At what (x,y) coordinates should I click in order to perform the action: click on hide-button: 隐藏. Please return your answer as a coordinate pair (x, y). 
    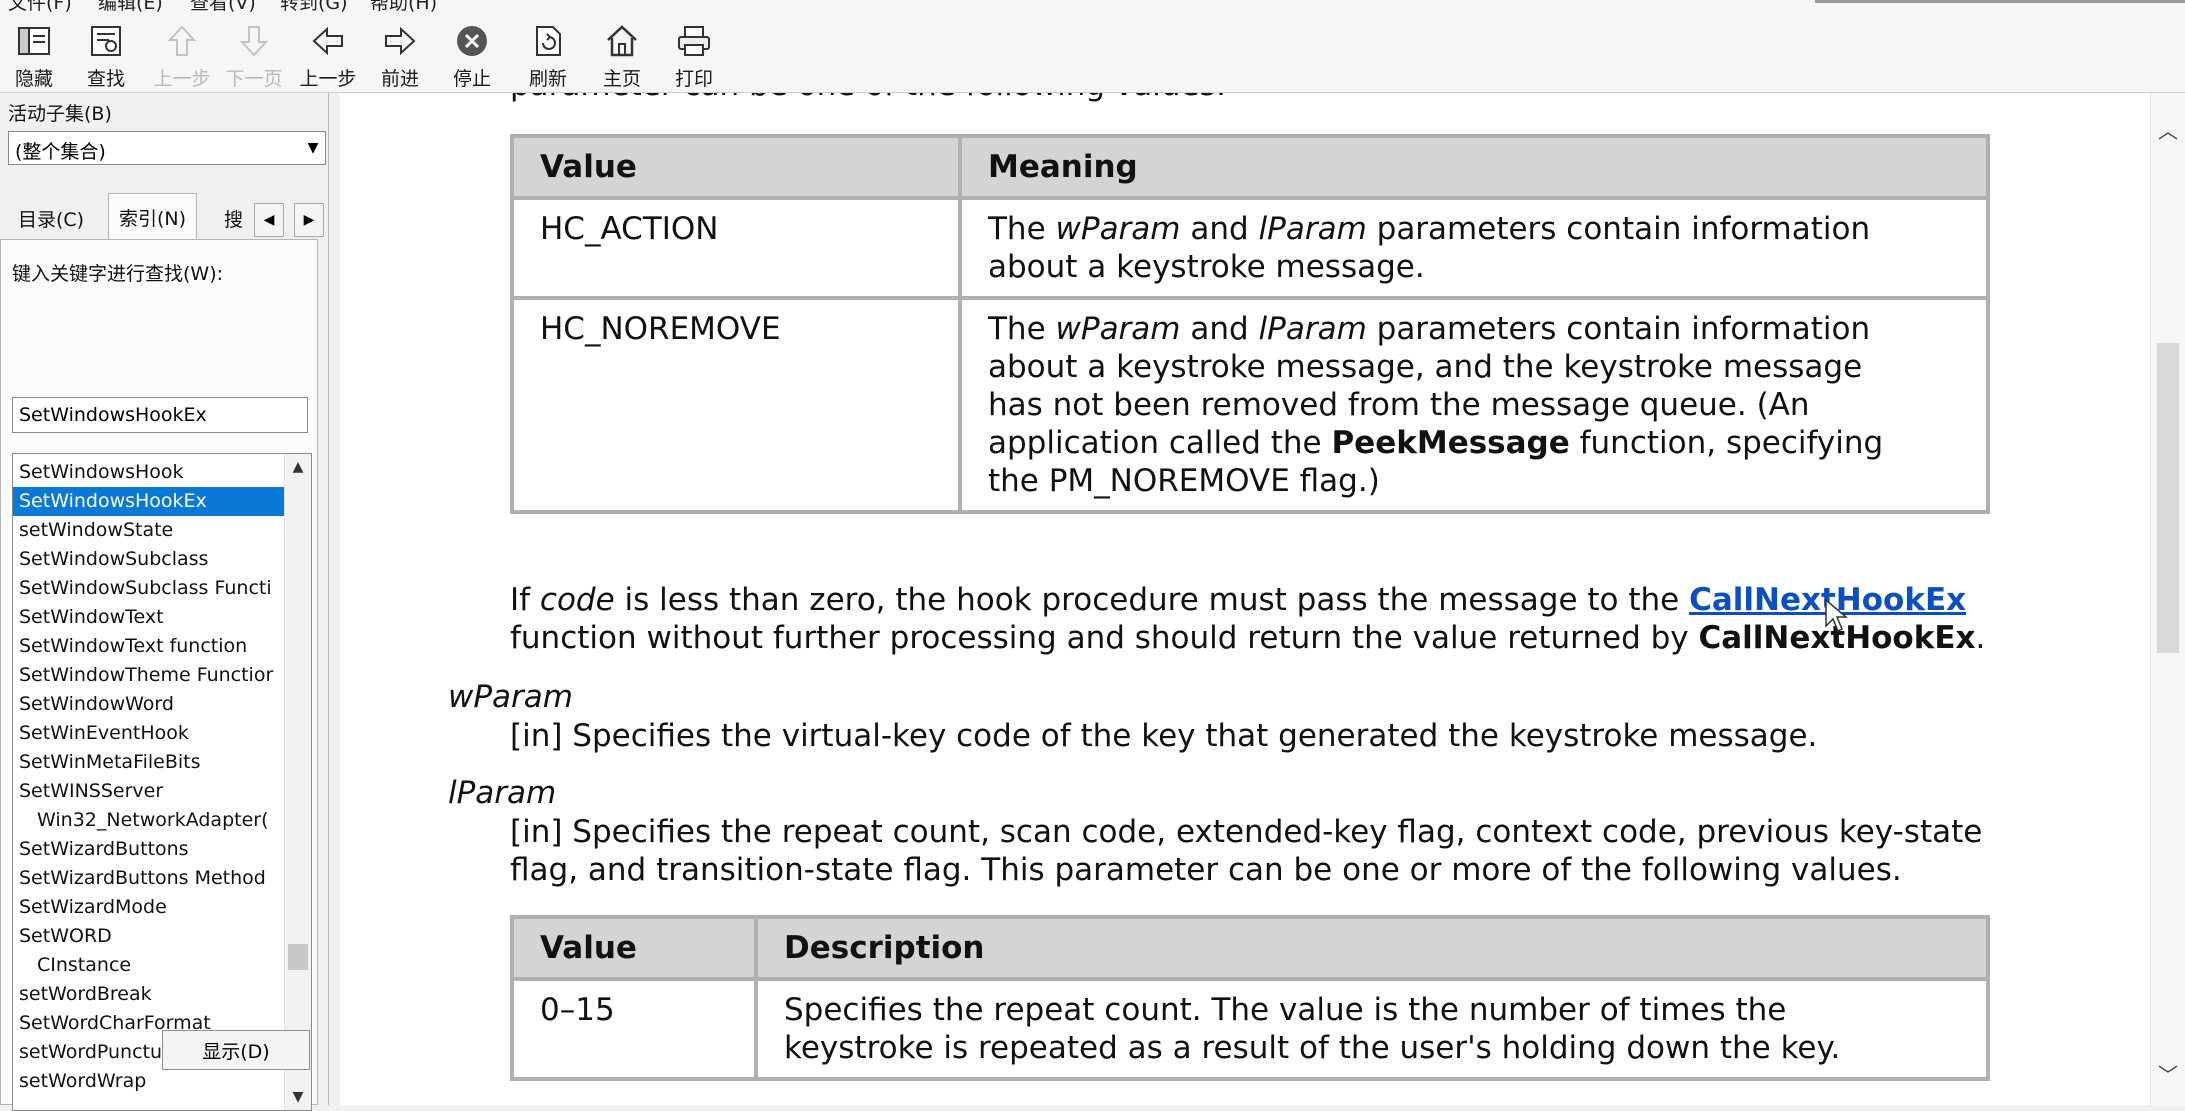
    Looking at the image, I should click on (34, 54).